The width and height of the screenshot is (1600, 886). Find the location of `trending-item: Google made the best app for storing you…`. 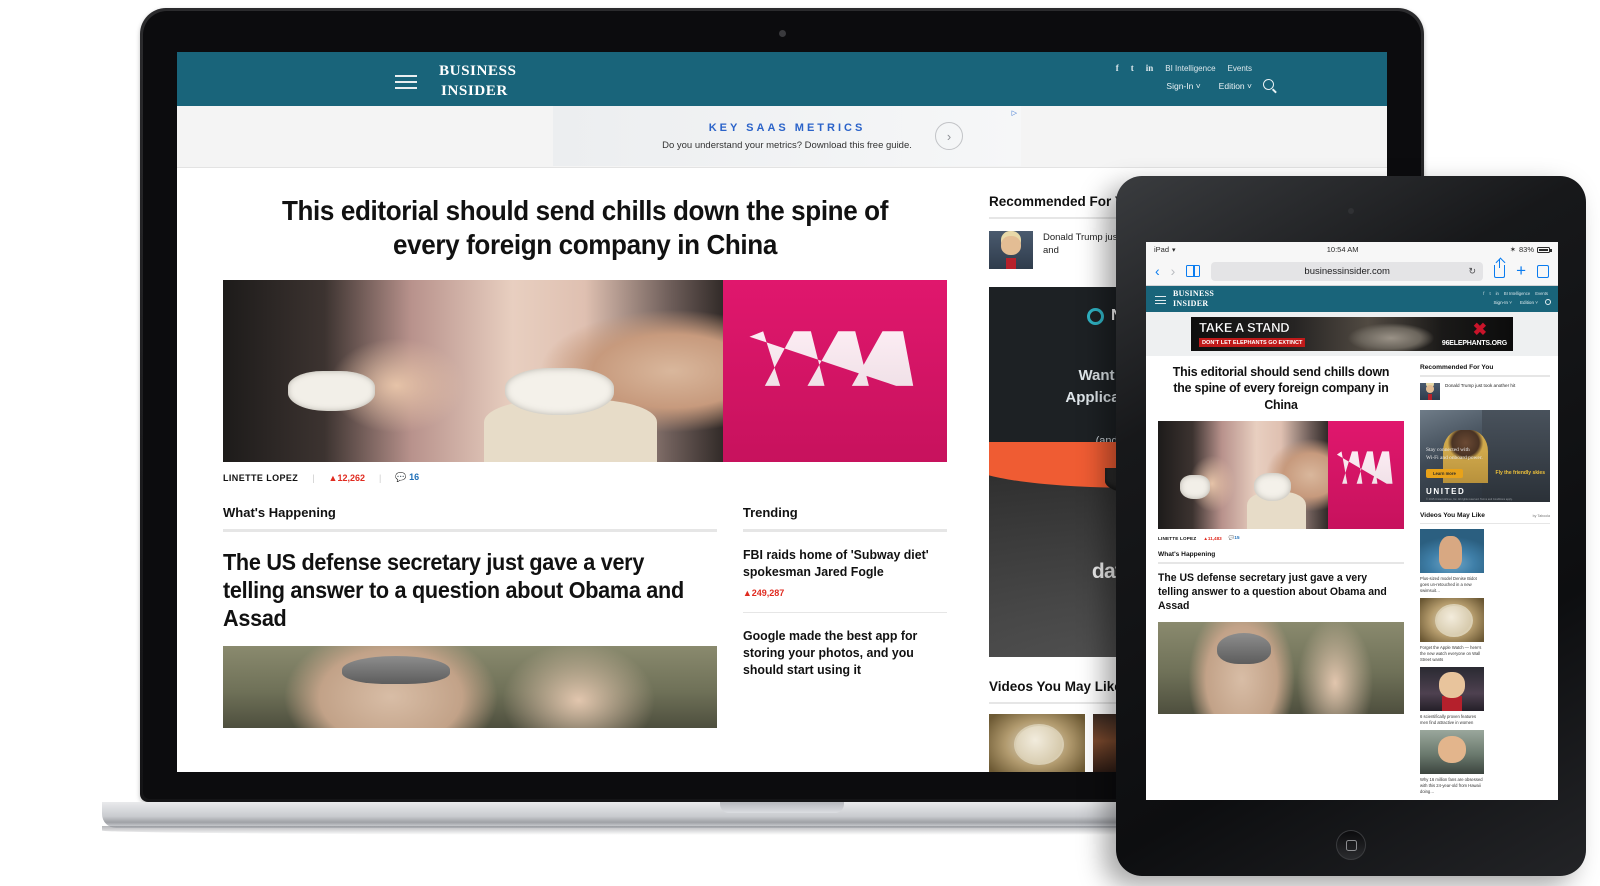

trending-item: Google made the best app for storing you… is located at coordinates (844, 644).